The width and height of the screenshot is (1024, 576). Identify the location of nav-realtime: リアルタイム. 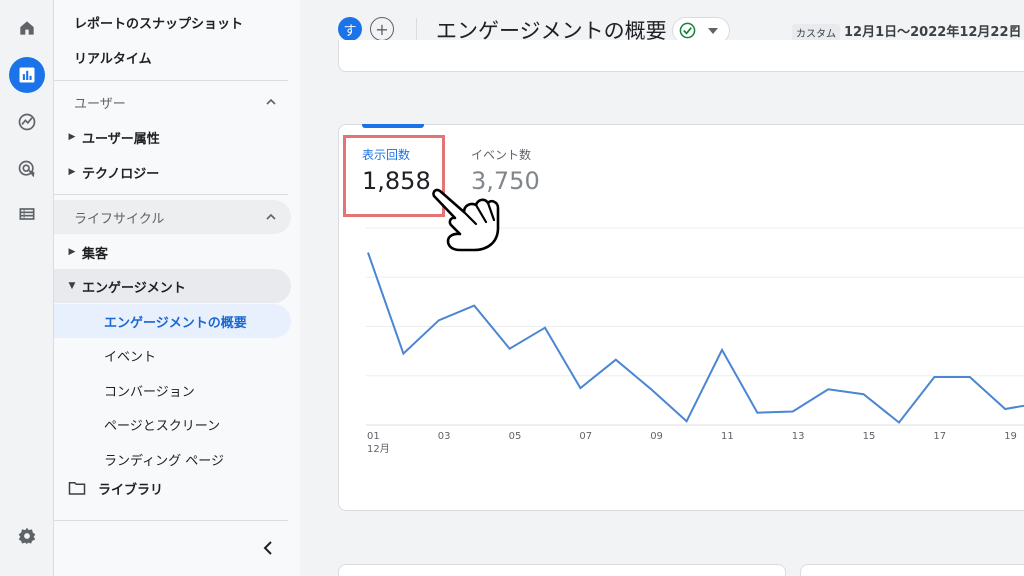
(113, 57).